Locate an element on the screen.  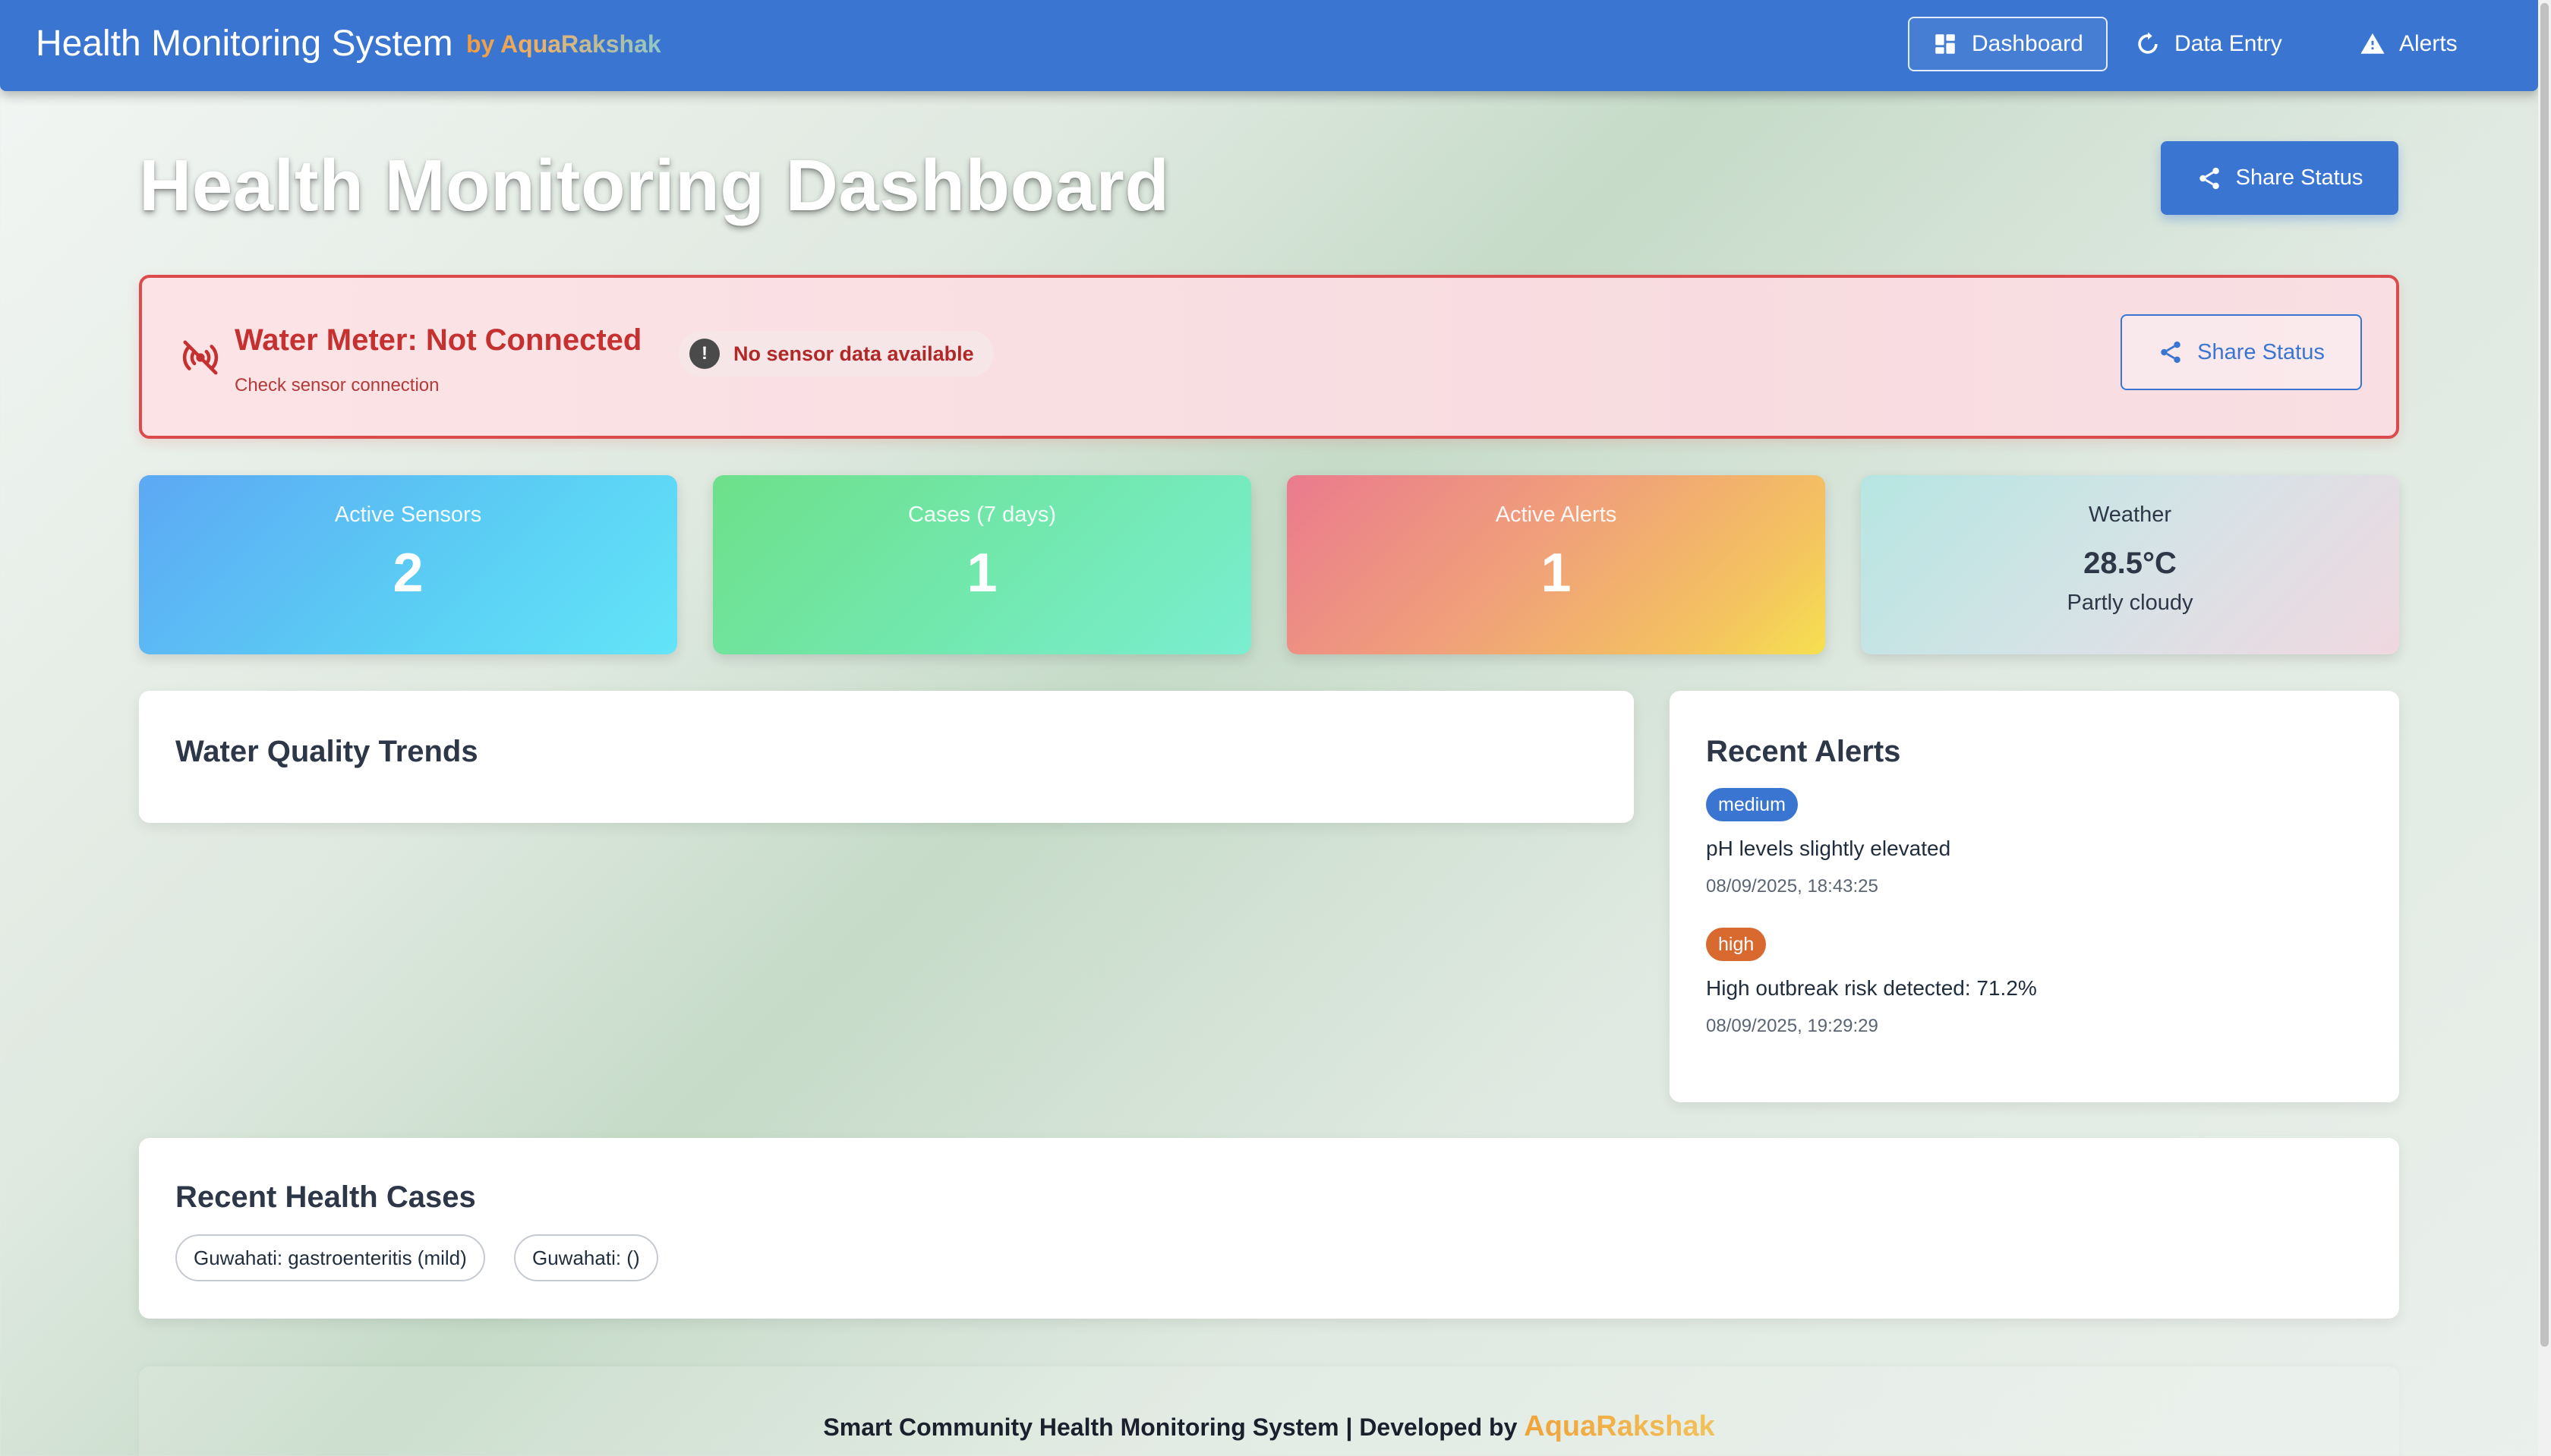
health-case-chip: Guwahati: gastroenteritis (mild) is located at coordinates (330, 1257).